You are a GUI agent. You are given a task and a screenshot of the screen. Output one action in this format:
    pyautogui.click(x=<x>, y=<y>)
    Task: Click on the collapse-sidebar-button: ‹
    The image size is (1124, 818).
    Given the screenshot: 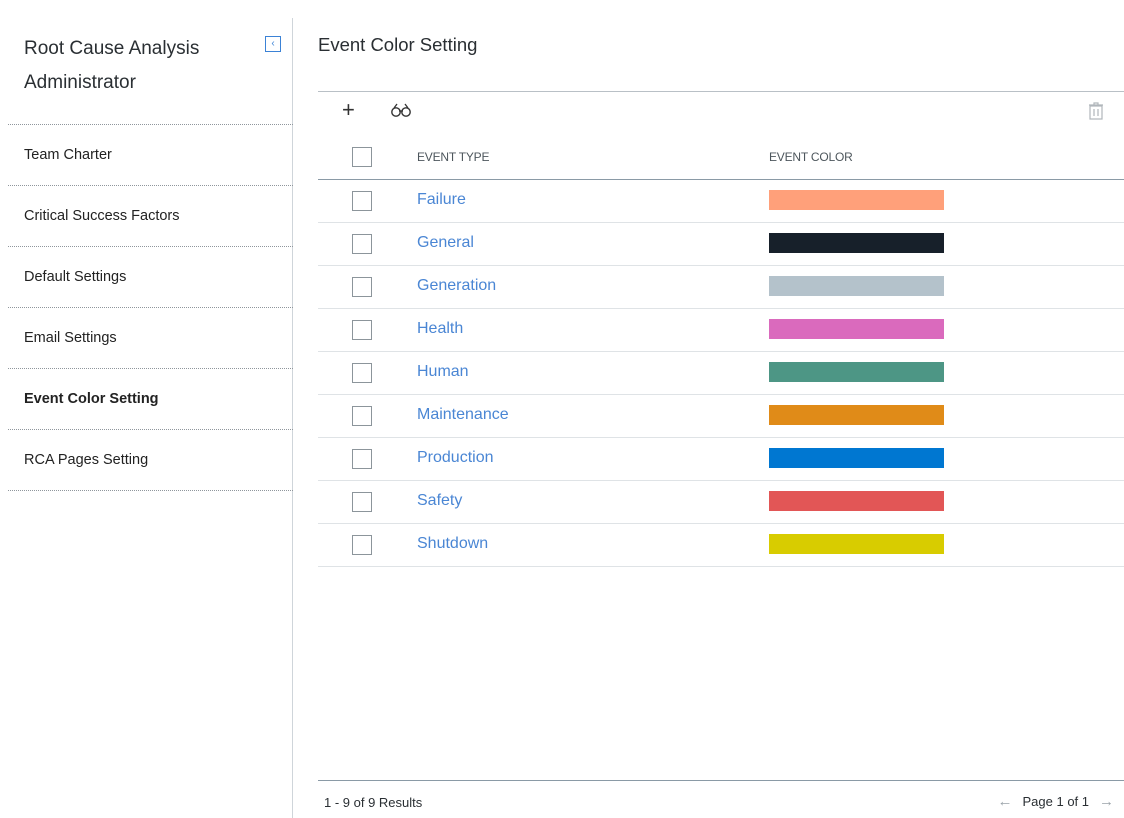 What is the action you would take?
    pyautogui.click(x=273, y=44)
    